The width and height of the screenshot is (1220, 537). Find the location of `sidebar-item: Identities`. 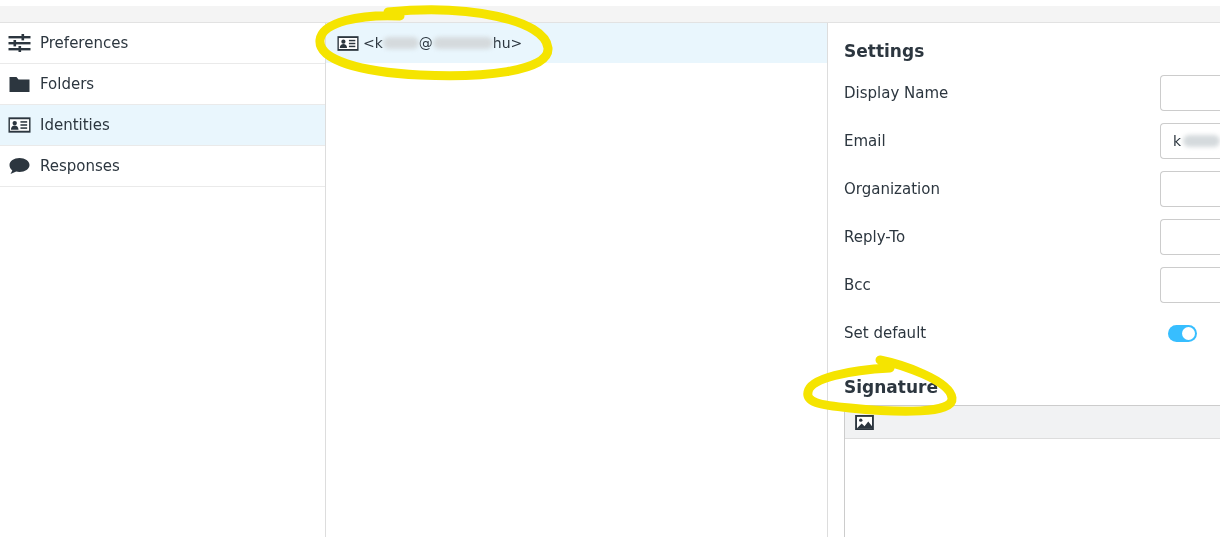

sidebar-item: Identities is located at coordinates (162, 125).